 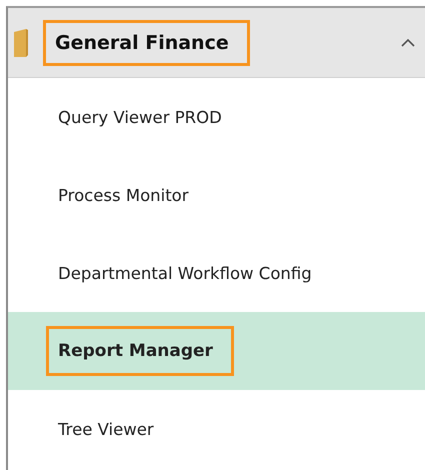 What do you see at coordinates (185, 273) in the screenshot?
I see `item-label: Departmental Workflow Config` at bounding box center [185, 273].